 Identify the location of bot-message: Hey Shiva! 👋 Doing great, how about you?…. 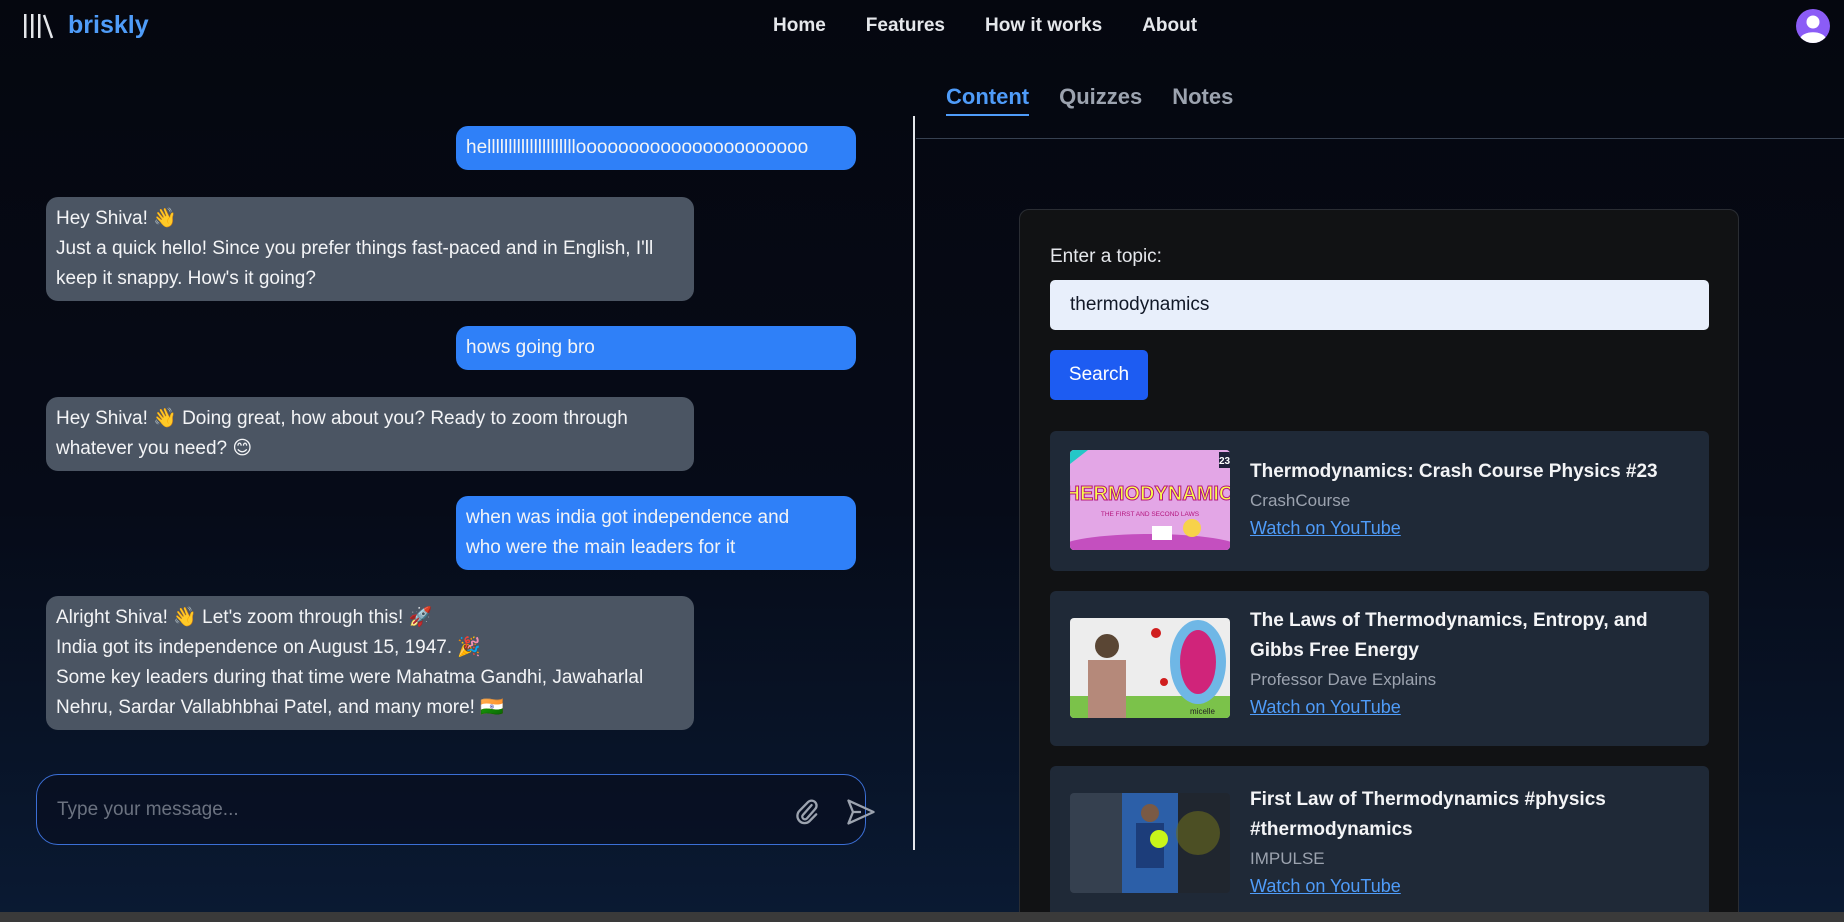
(370, 434).